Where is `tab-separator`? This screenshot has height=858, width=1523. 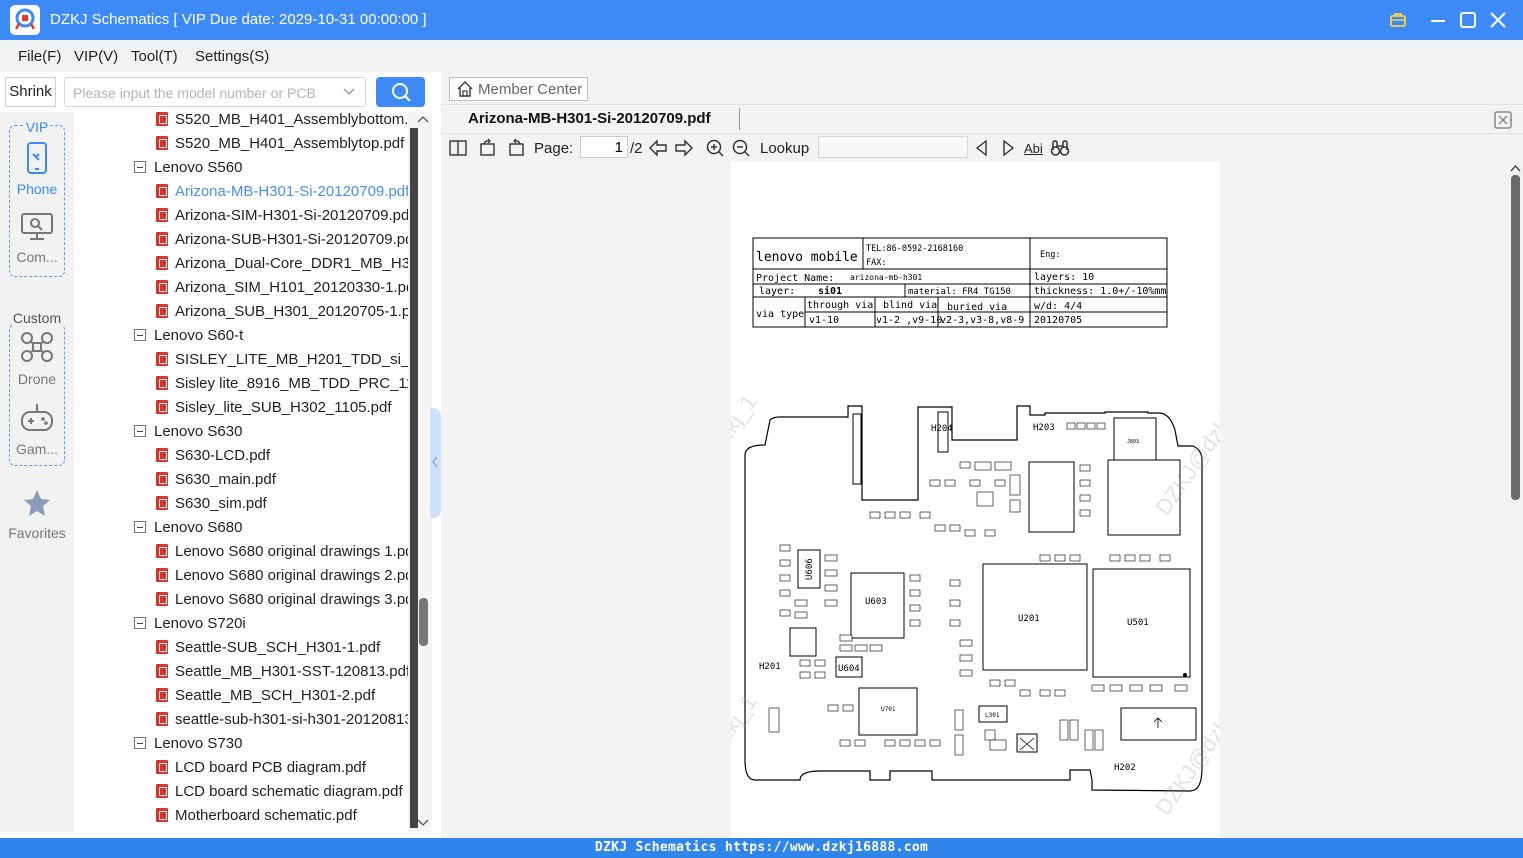
tab-separator is located at coordinates (739, 119).